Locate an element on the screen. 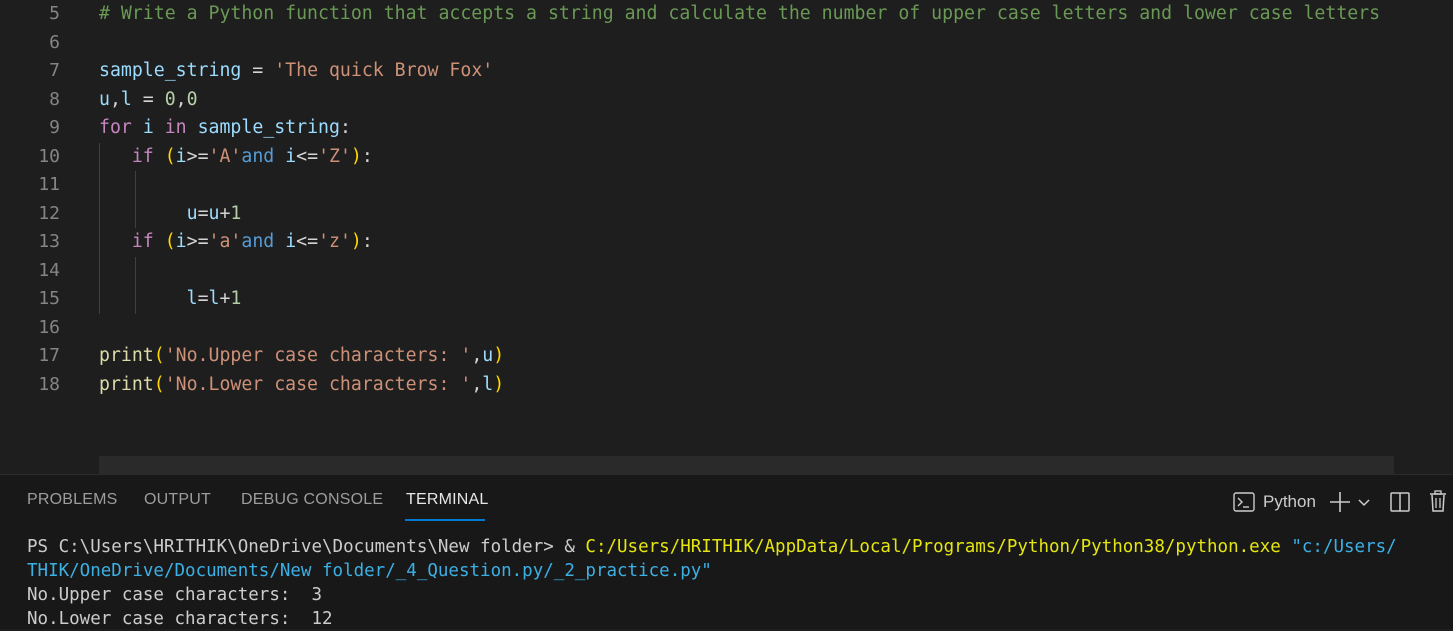 The width and height of the screenshot is (1453, 631). tab-terminal: TERMINAL is located at coordinates (447, 500).